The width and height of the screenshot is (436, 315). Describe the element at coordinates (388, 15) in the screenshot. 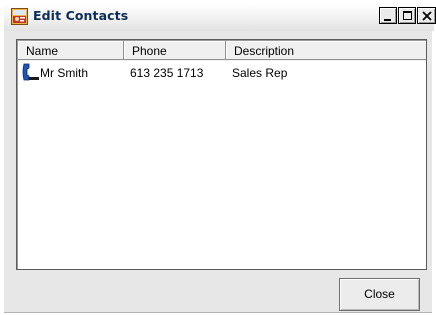

I see `minimize-button` at that location.